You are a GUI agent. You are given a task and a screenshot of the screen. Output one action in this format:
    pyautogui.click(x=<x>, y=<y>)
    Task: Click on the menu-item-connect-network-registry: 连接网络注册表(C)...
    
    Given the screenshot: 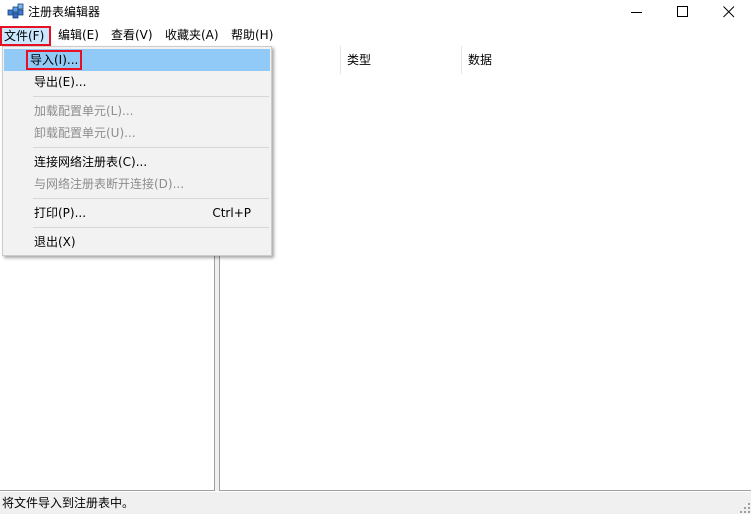 What is the action you would take?
    pyautogui.click(x=137, y=162)
    